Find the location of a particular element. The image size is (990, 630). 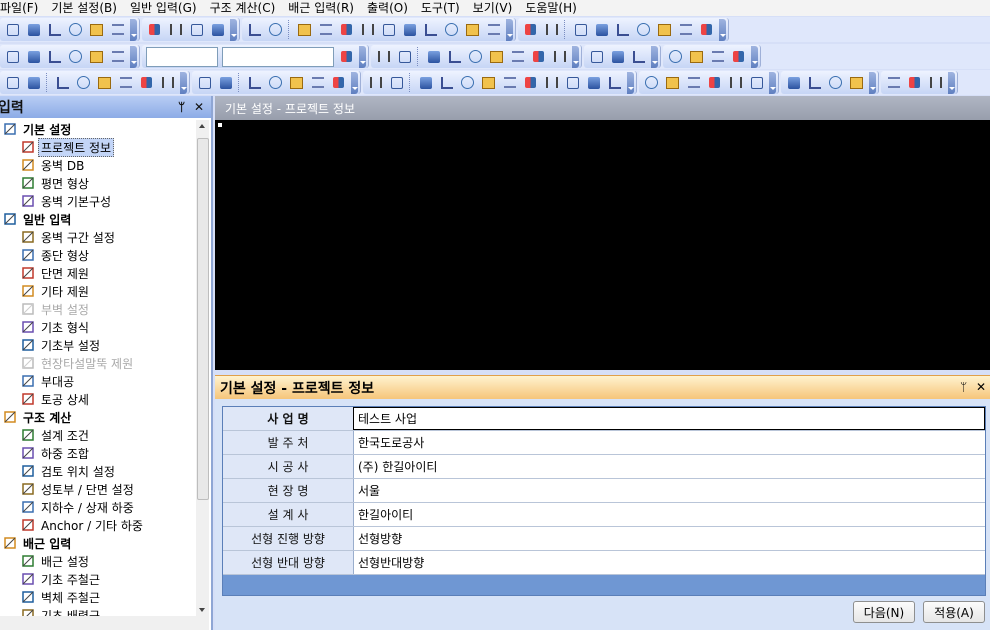

tree-horizontal-scrollbar is located at coordinates (104, 623).